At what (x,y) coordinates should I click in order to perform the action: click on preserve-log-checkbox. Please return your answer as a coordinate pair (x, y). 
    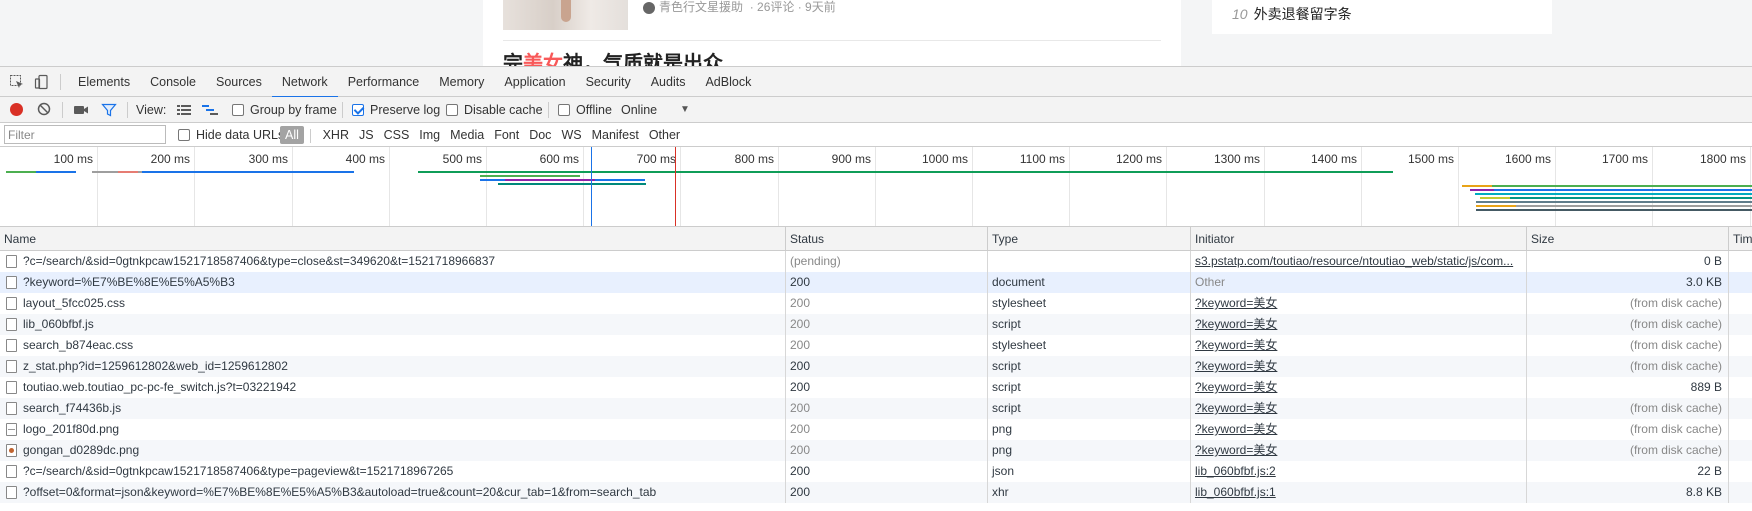
    Looking at the image, I should click on (358, 110).